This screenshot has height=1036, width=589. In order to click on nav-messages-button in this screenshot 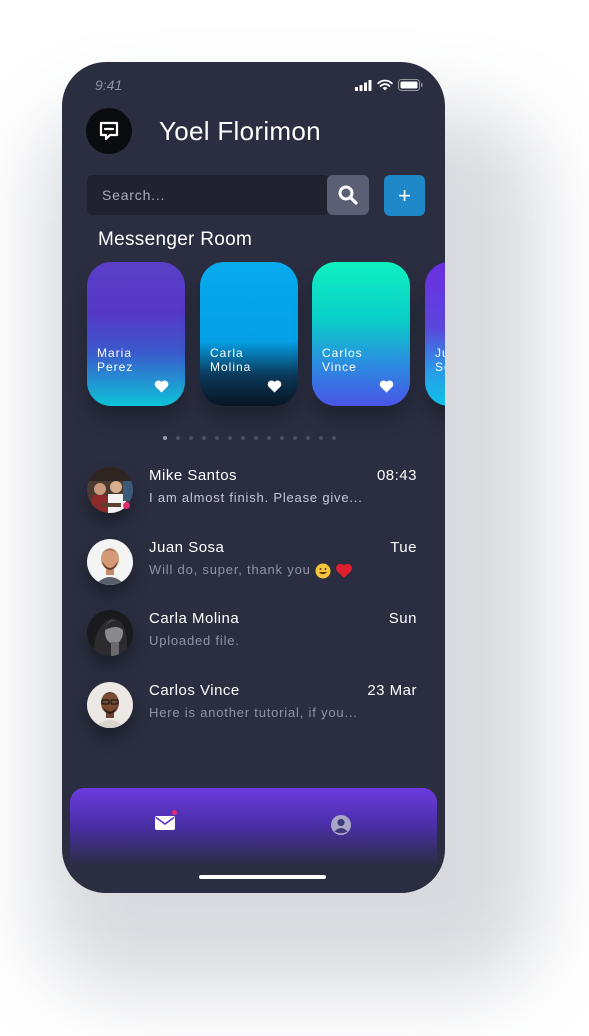, I will do `click(166, 822)`.